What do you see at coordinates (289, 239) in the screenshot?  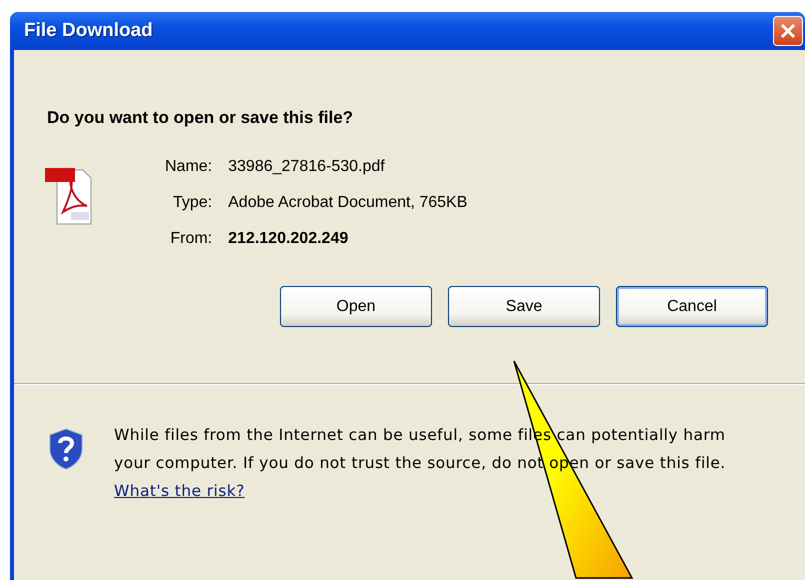 I see `field-value: 212.120.202.249` at bounding box center [289, 239].